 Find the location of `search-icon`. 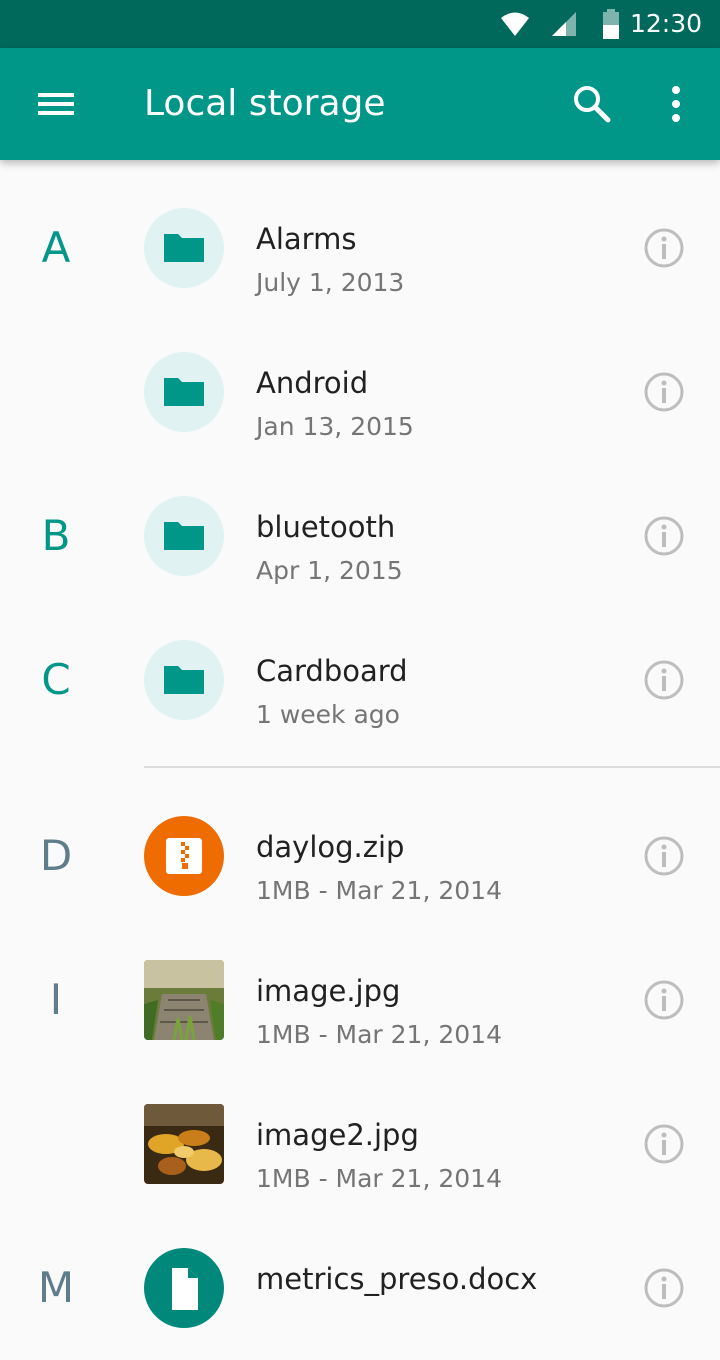

search-icon is located at coordinates (592, 104).